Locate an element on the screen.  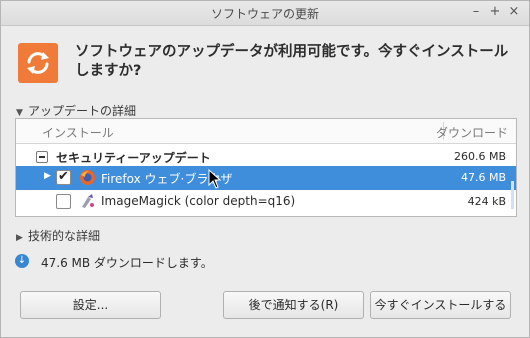
column-install: インストール is located at coordinates (78, 132).